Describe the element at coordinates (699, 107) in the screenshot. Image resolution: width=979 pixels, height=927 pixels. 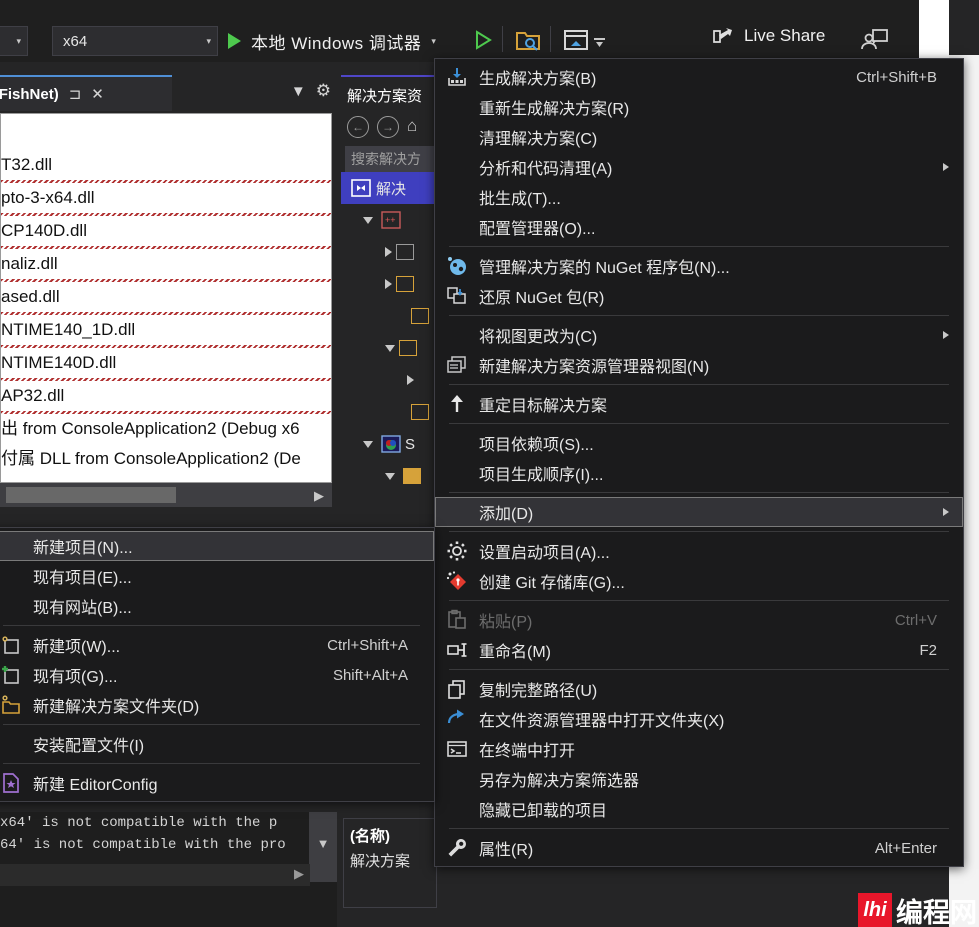
I see `menu-item: 重新生成解决方案(R)` at that location.